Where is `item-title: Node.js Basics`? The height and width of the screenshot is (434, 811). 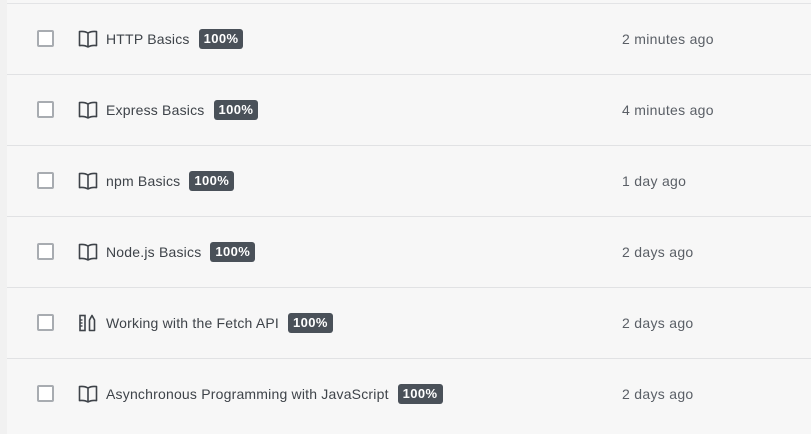
item-title: Node.js Basics is located at coordinates (153, 252).